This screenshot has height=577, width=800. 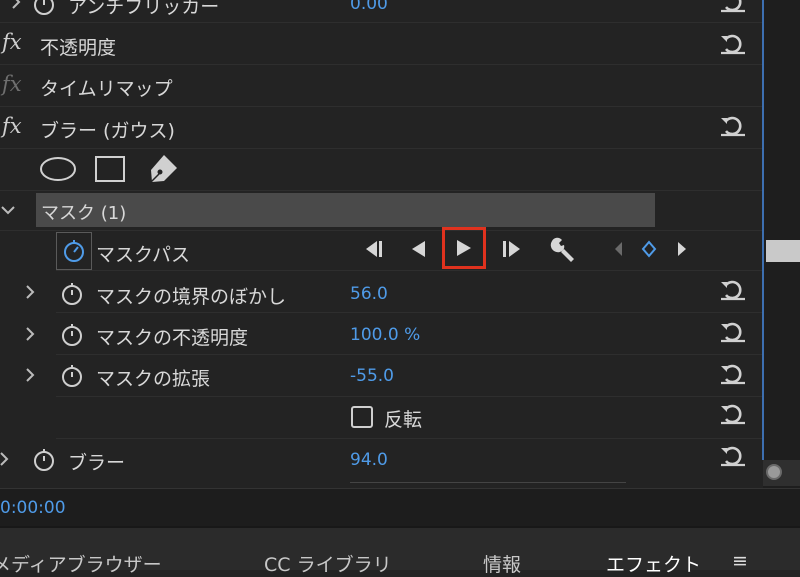 I want to click on pen-mask-icon, so click(x=163, y=169).